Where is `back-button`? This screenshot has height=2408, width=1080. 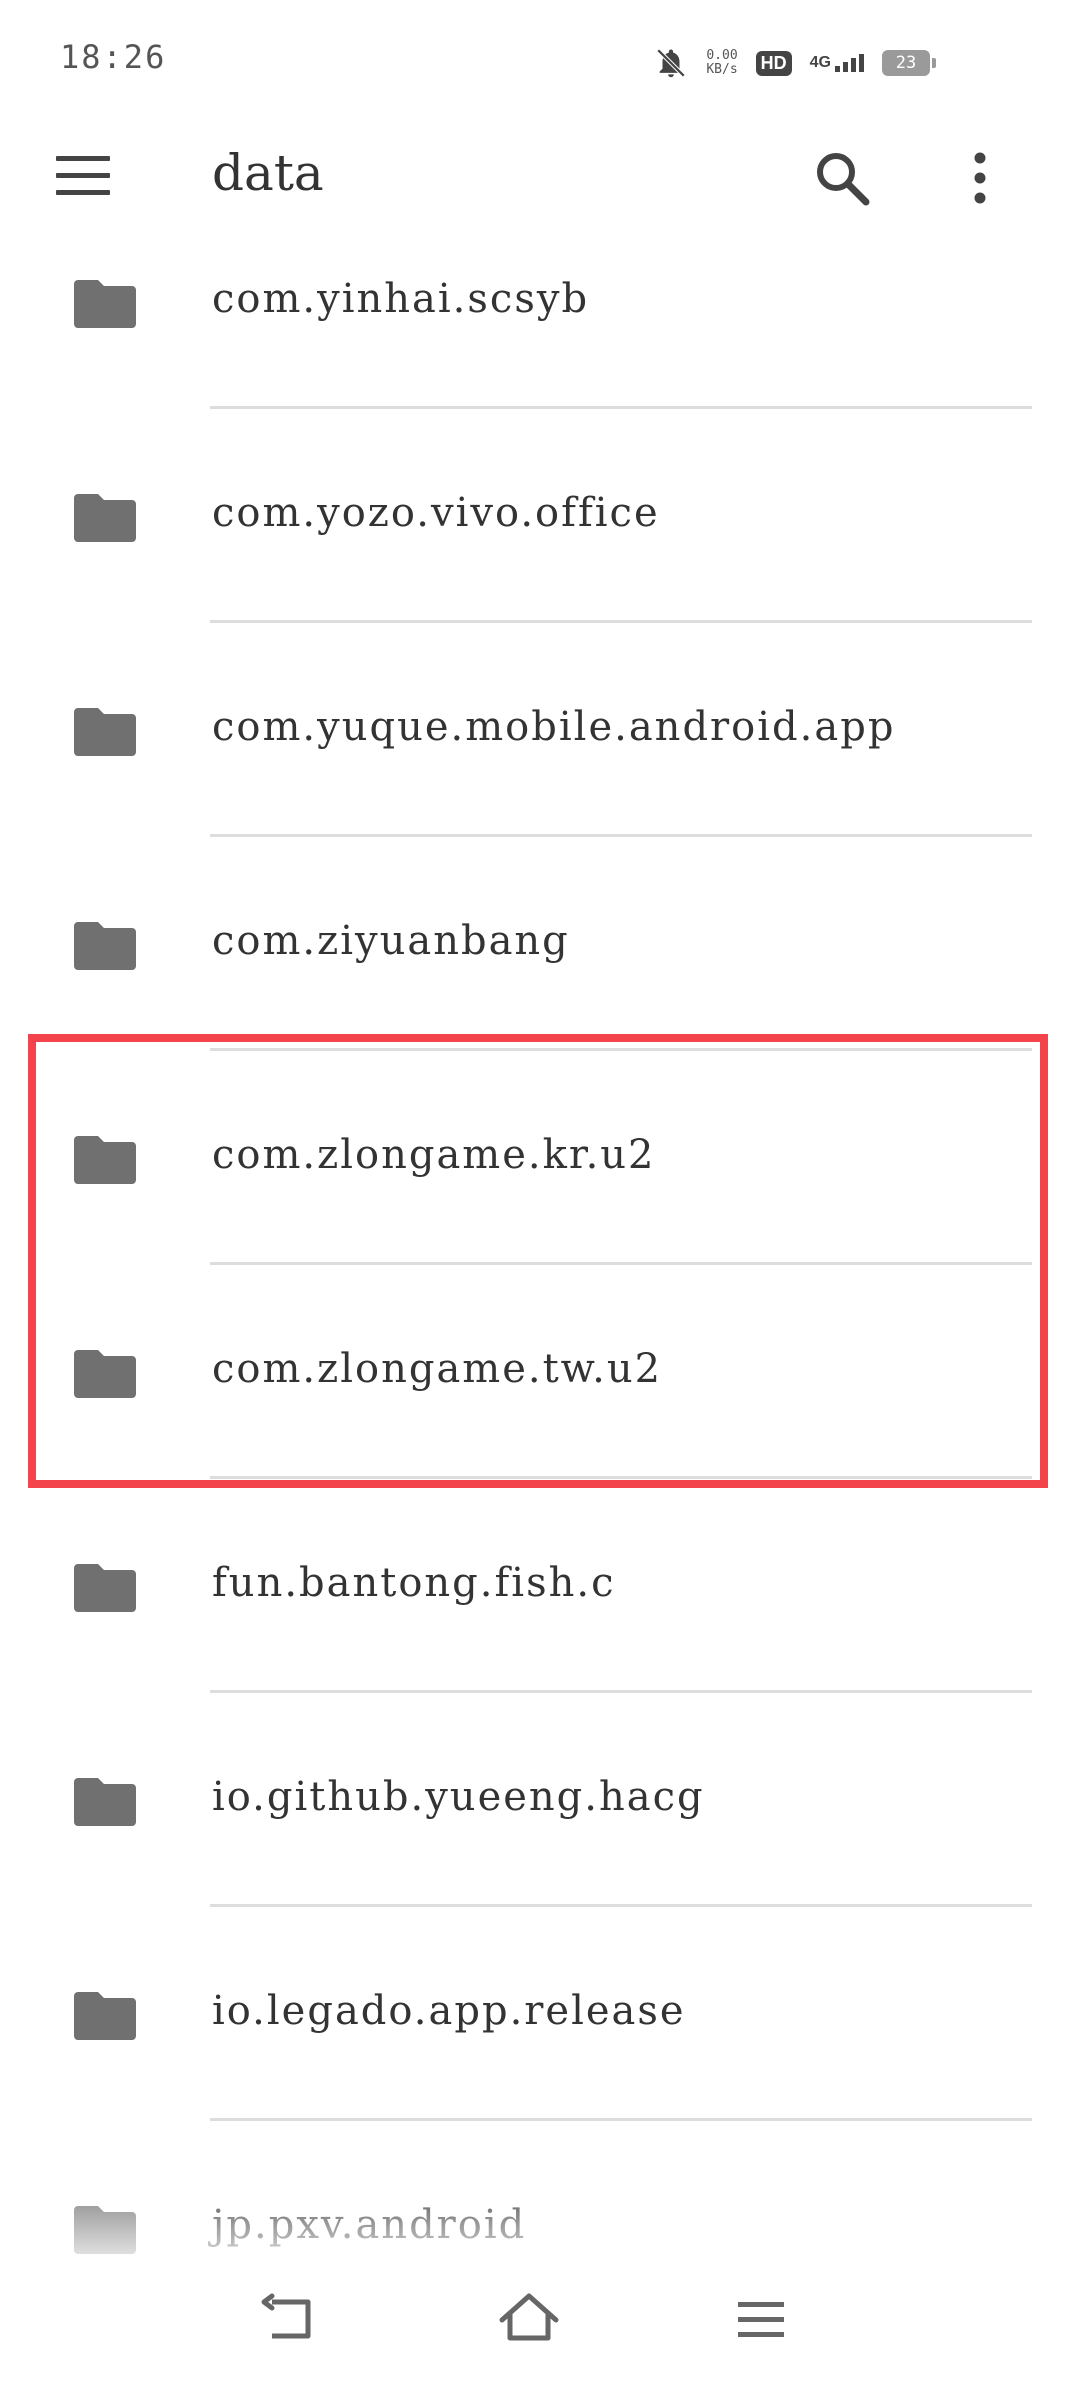 back-button is located at coordinates (293, 2319).